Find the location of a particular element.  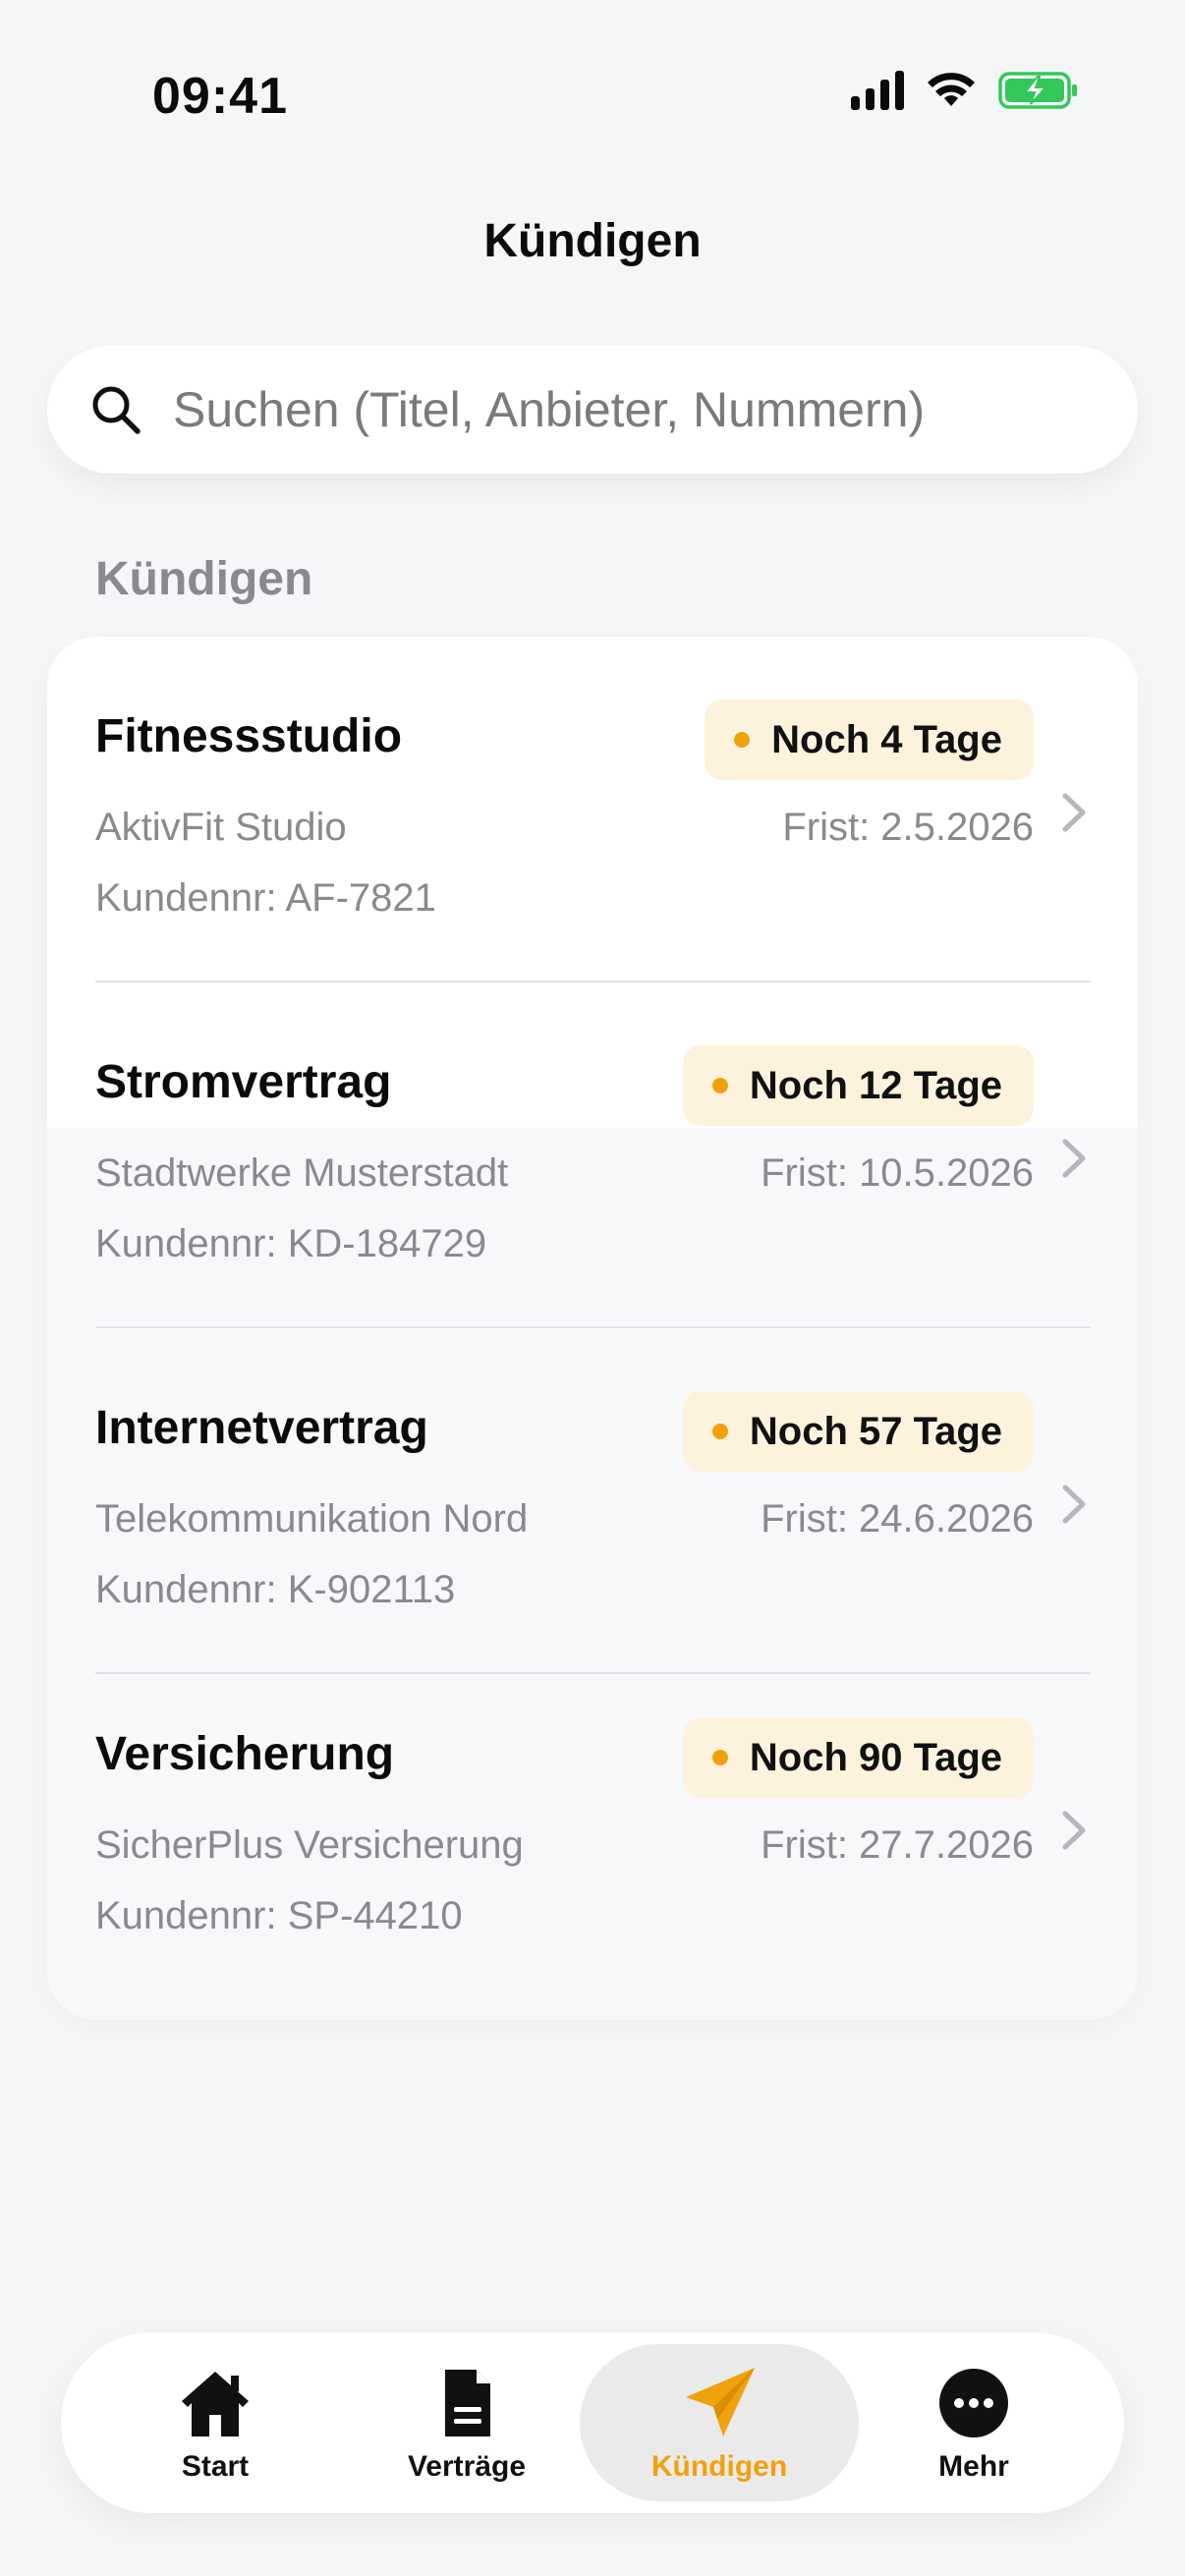

contract-provider: AktivFit Studio is located at coordinates (221, 827).